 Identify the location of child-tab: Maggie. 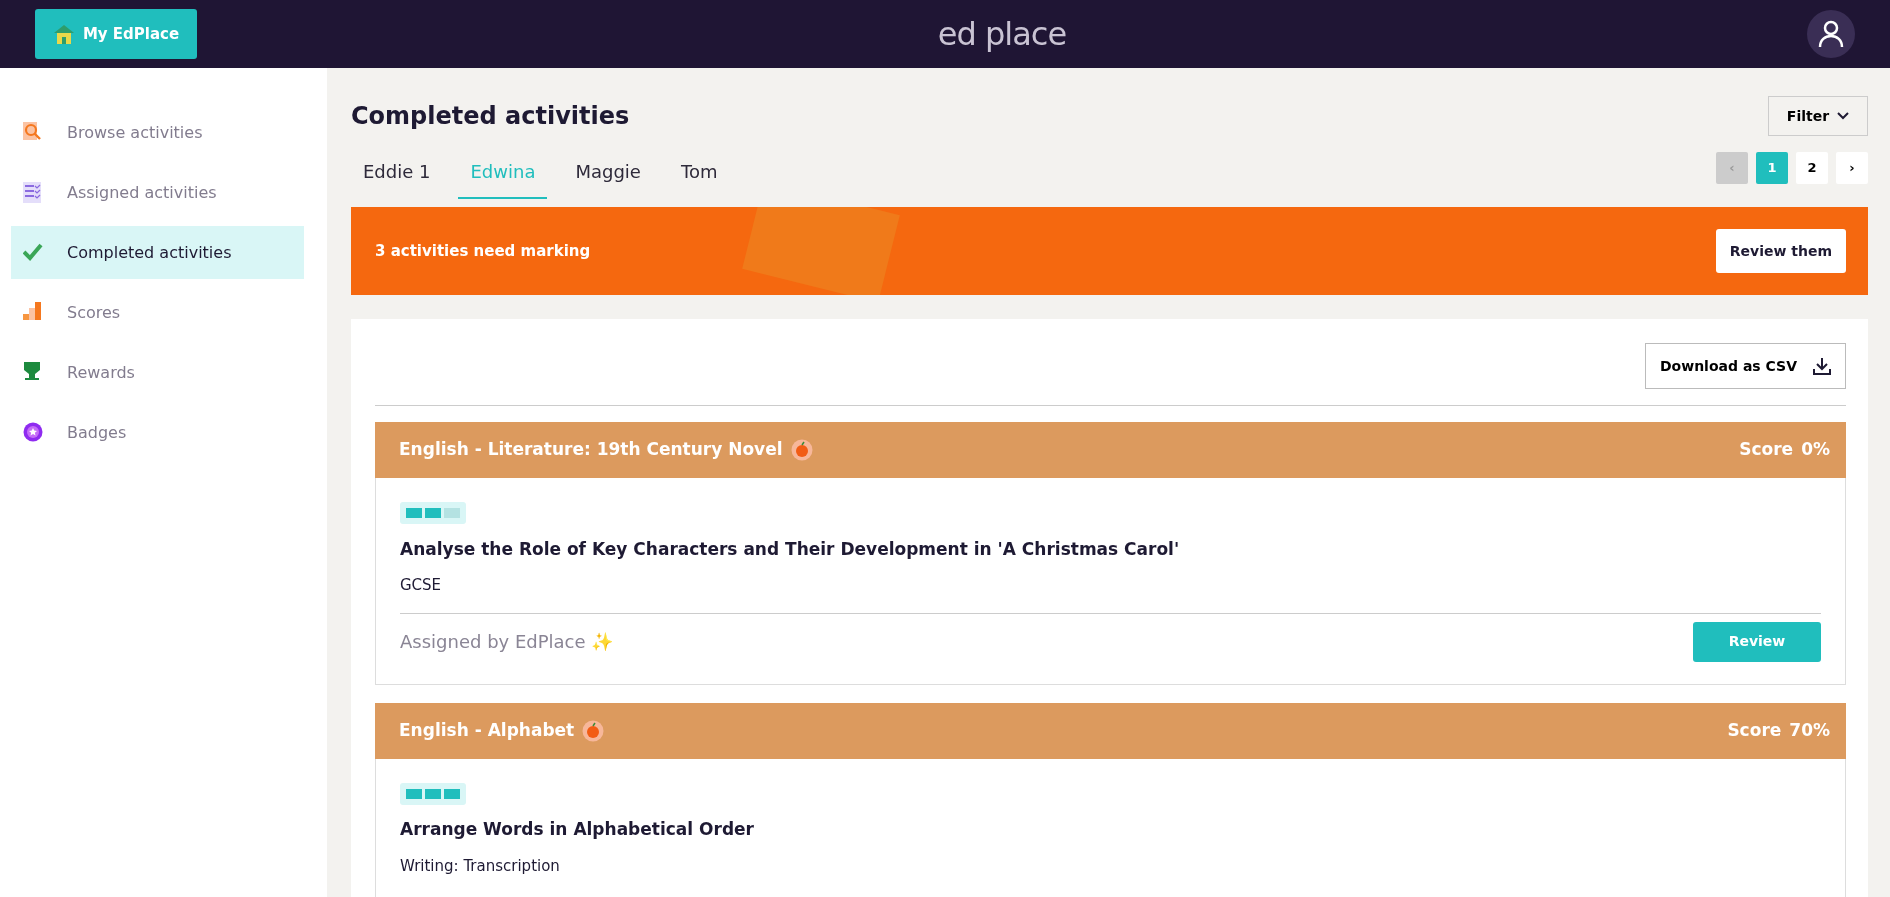
(608, 175).